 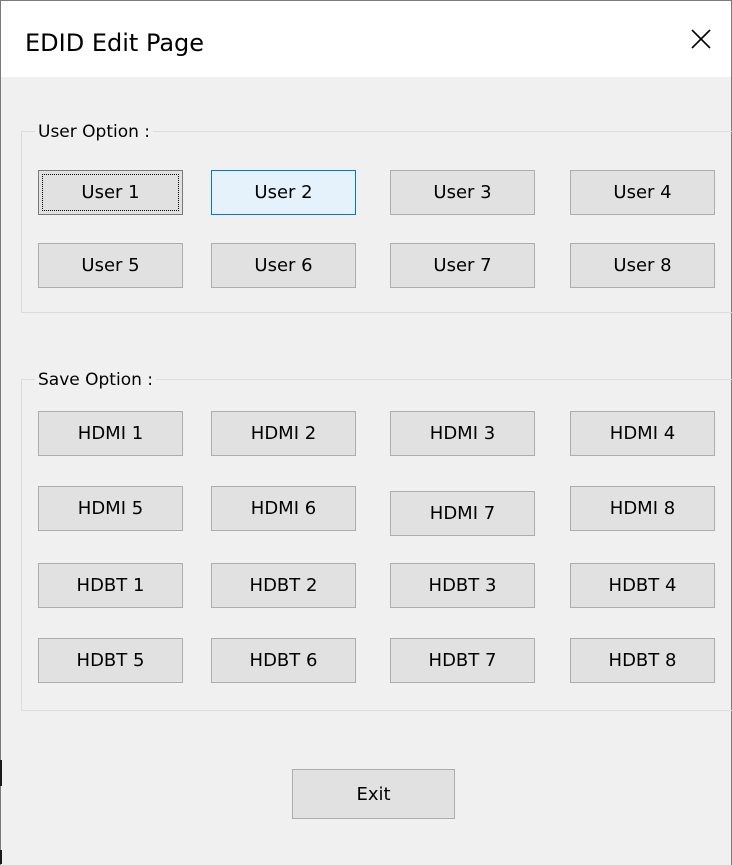 I want to click on hdbt-1-button: HDBT 1, so click(x=110, y=585).